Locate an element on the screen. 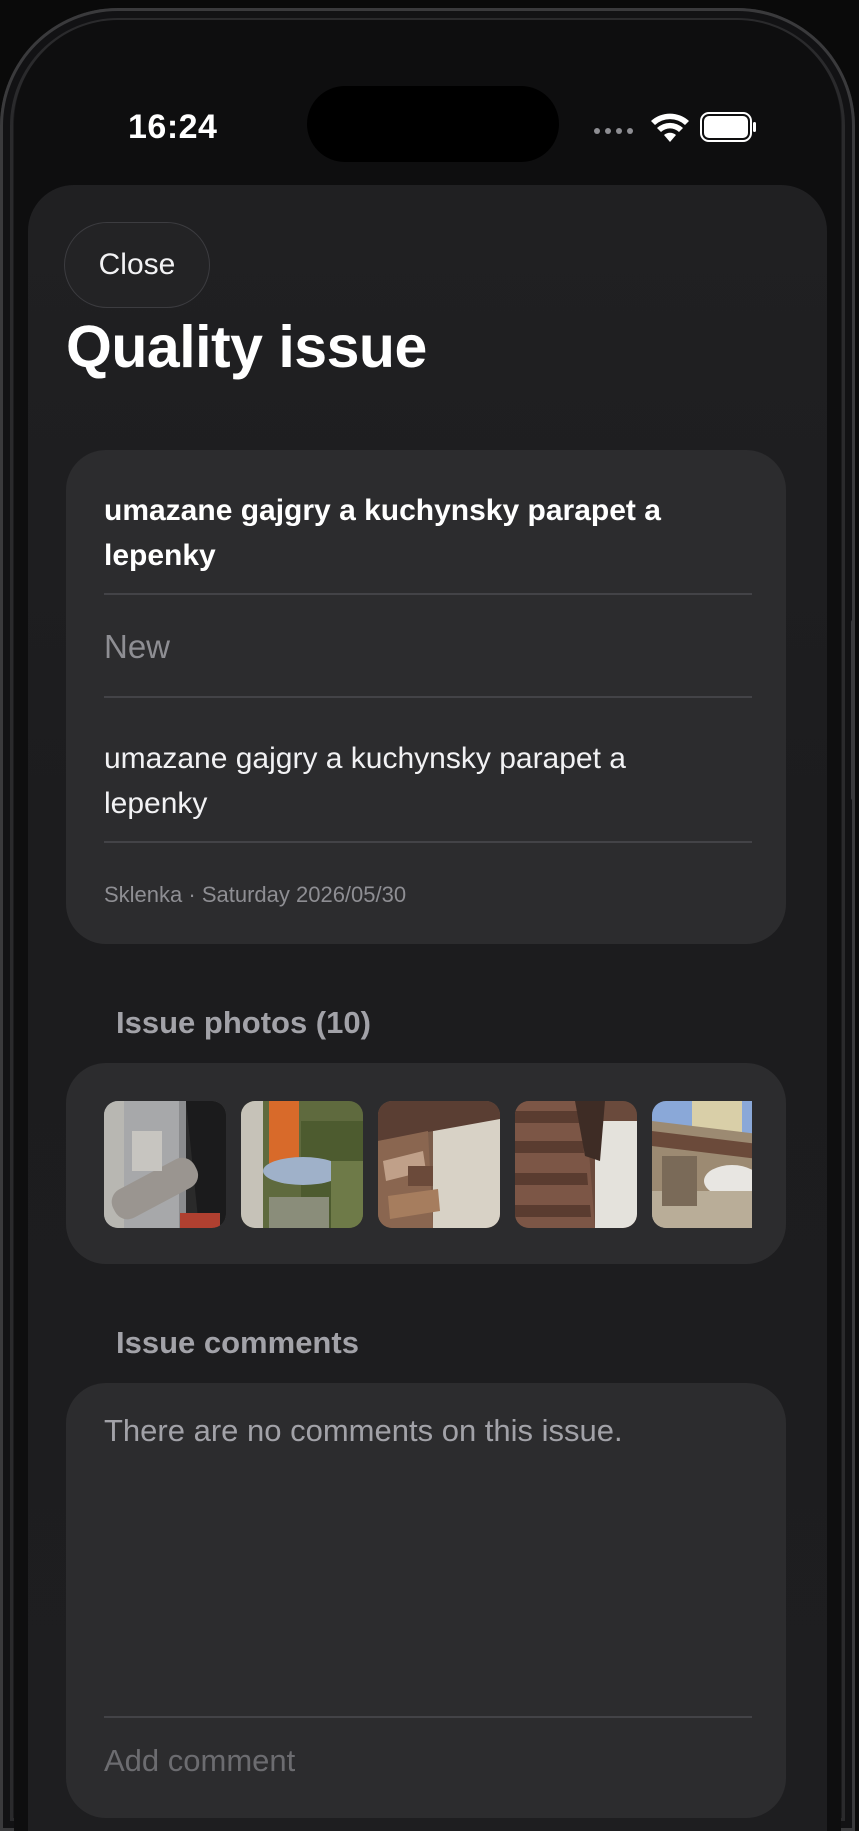 The height and width of the screenshot is (1831, 859). comments-section-title: Issue comments is located at coordinates (237, 1342).